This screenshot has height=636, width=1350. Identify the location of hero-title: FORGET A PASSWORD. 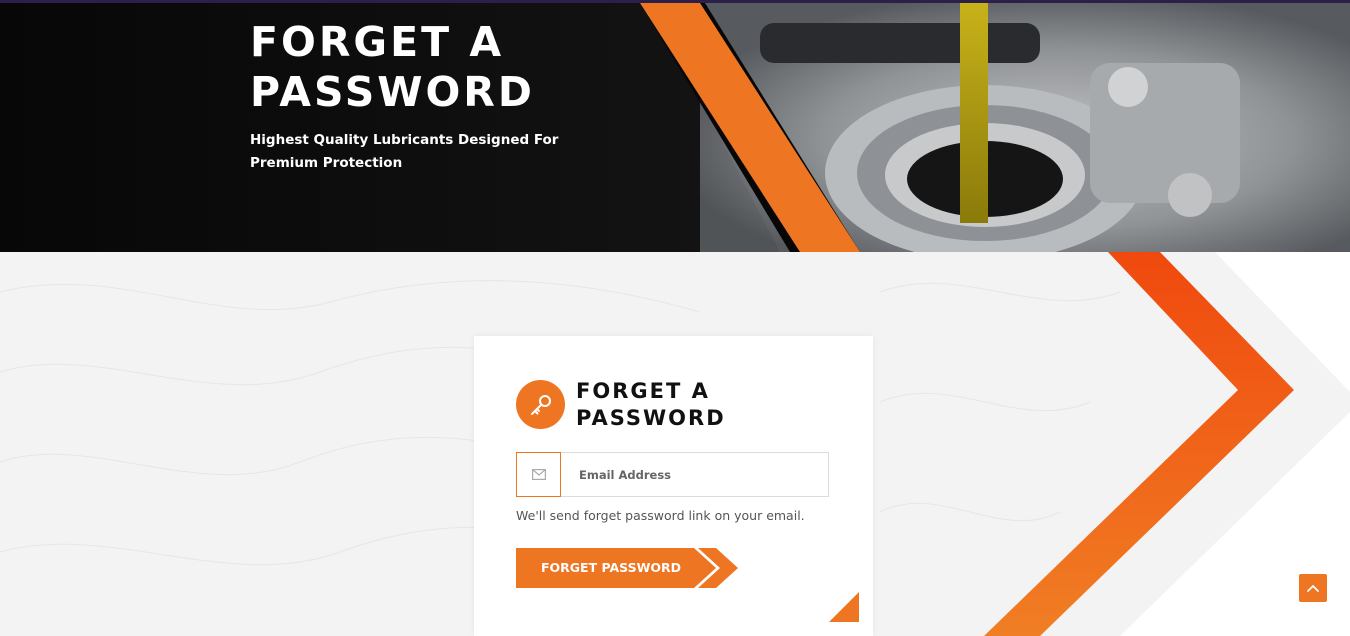
(392, 67).